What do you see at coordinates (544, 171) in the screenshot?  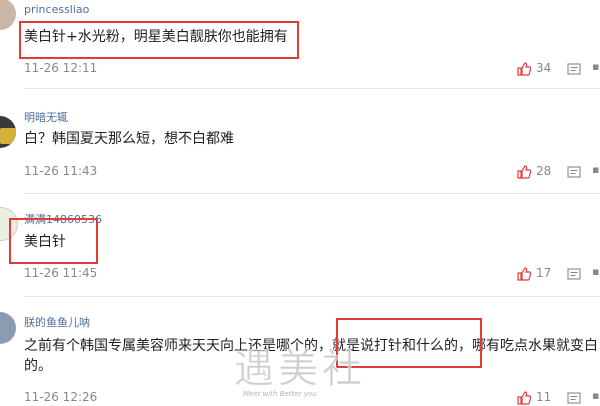 I see `like-count: 28` at bounding box center [544, 171].